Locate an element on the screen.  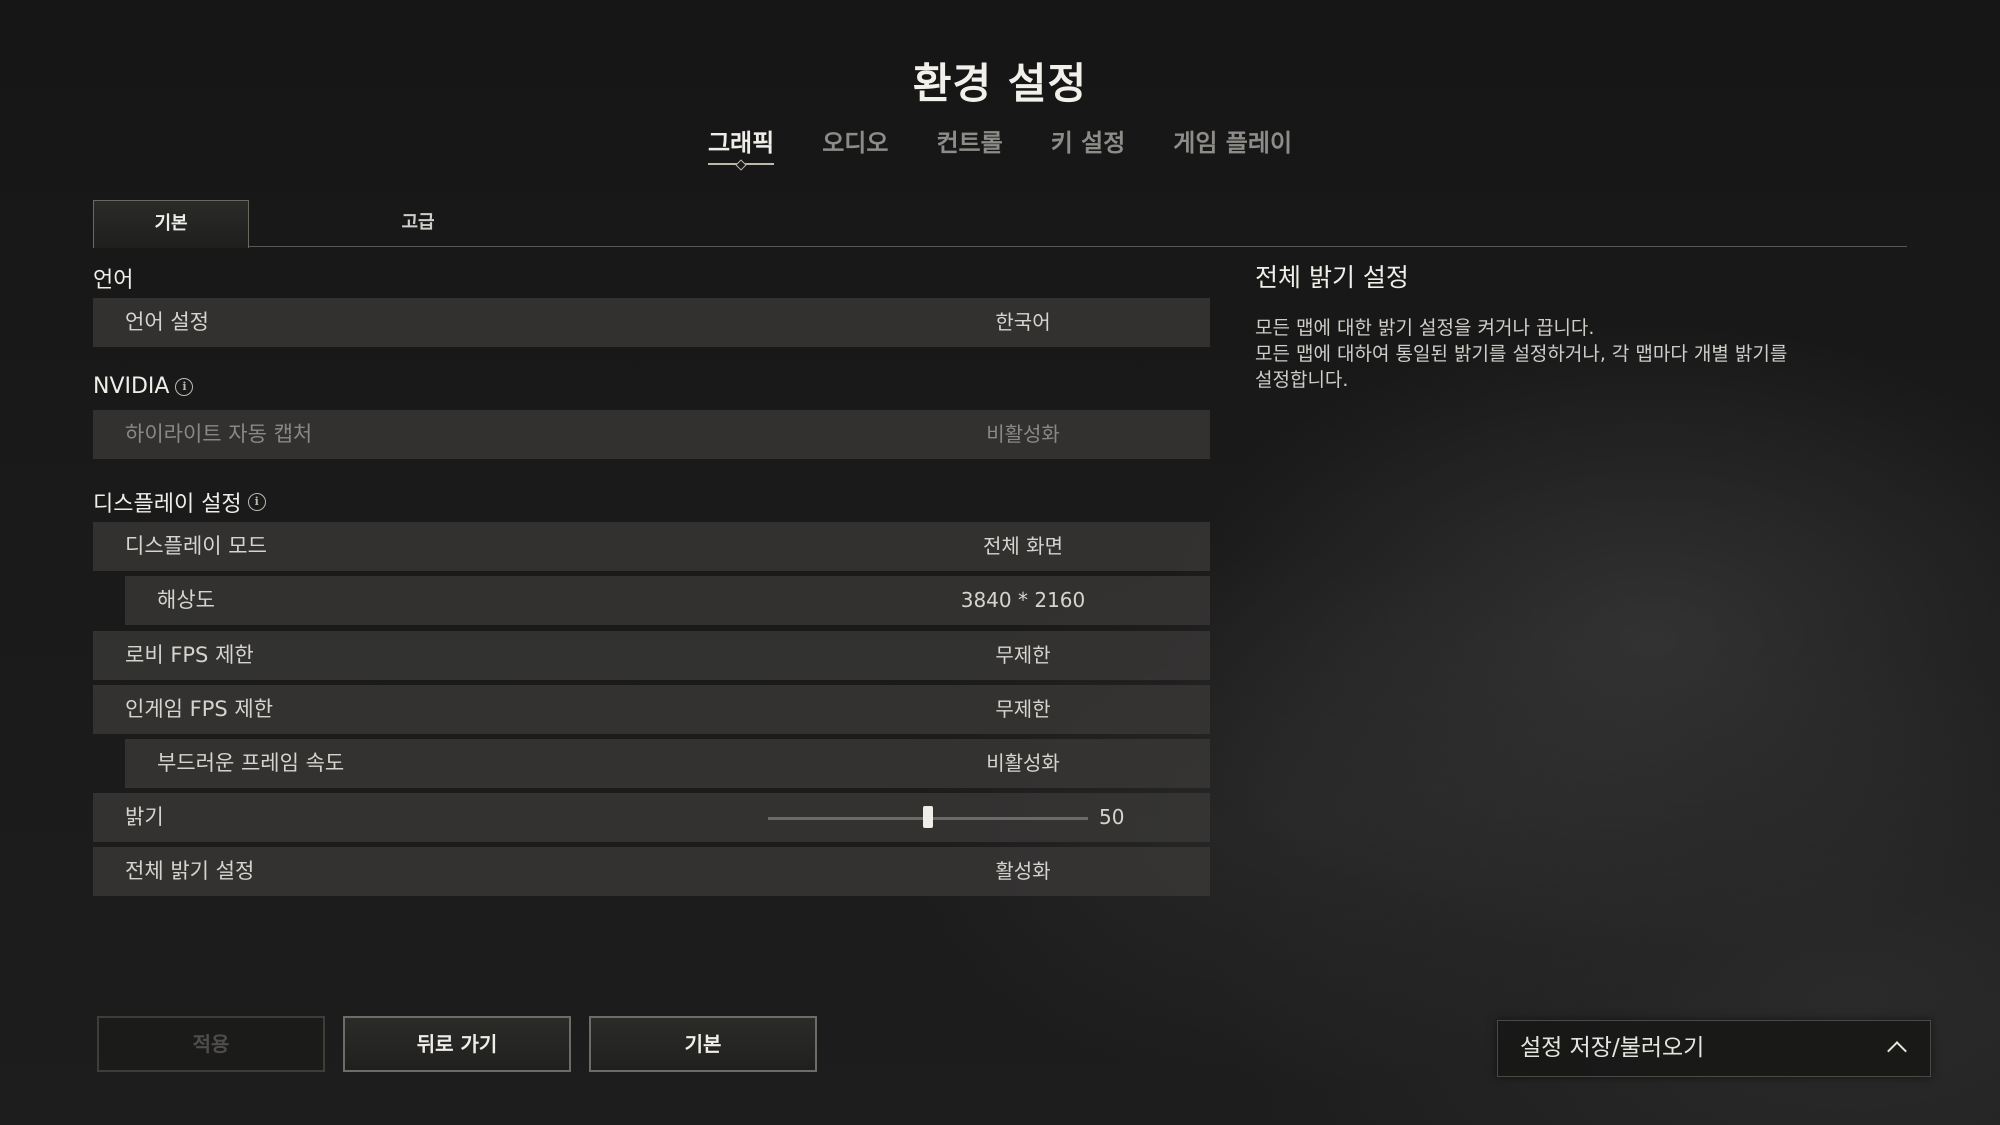
tab-keybindings-label: 키 설정 is located at coordinates (1088, 143).